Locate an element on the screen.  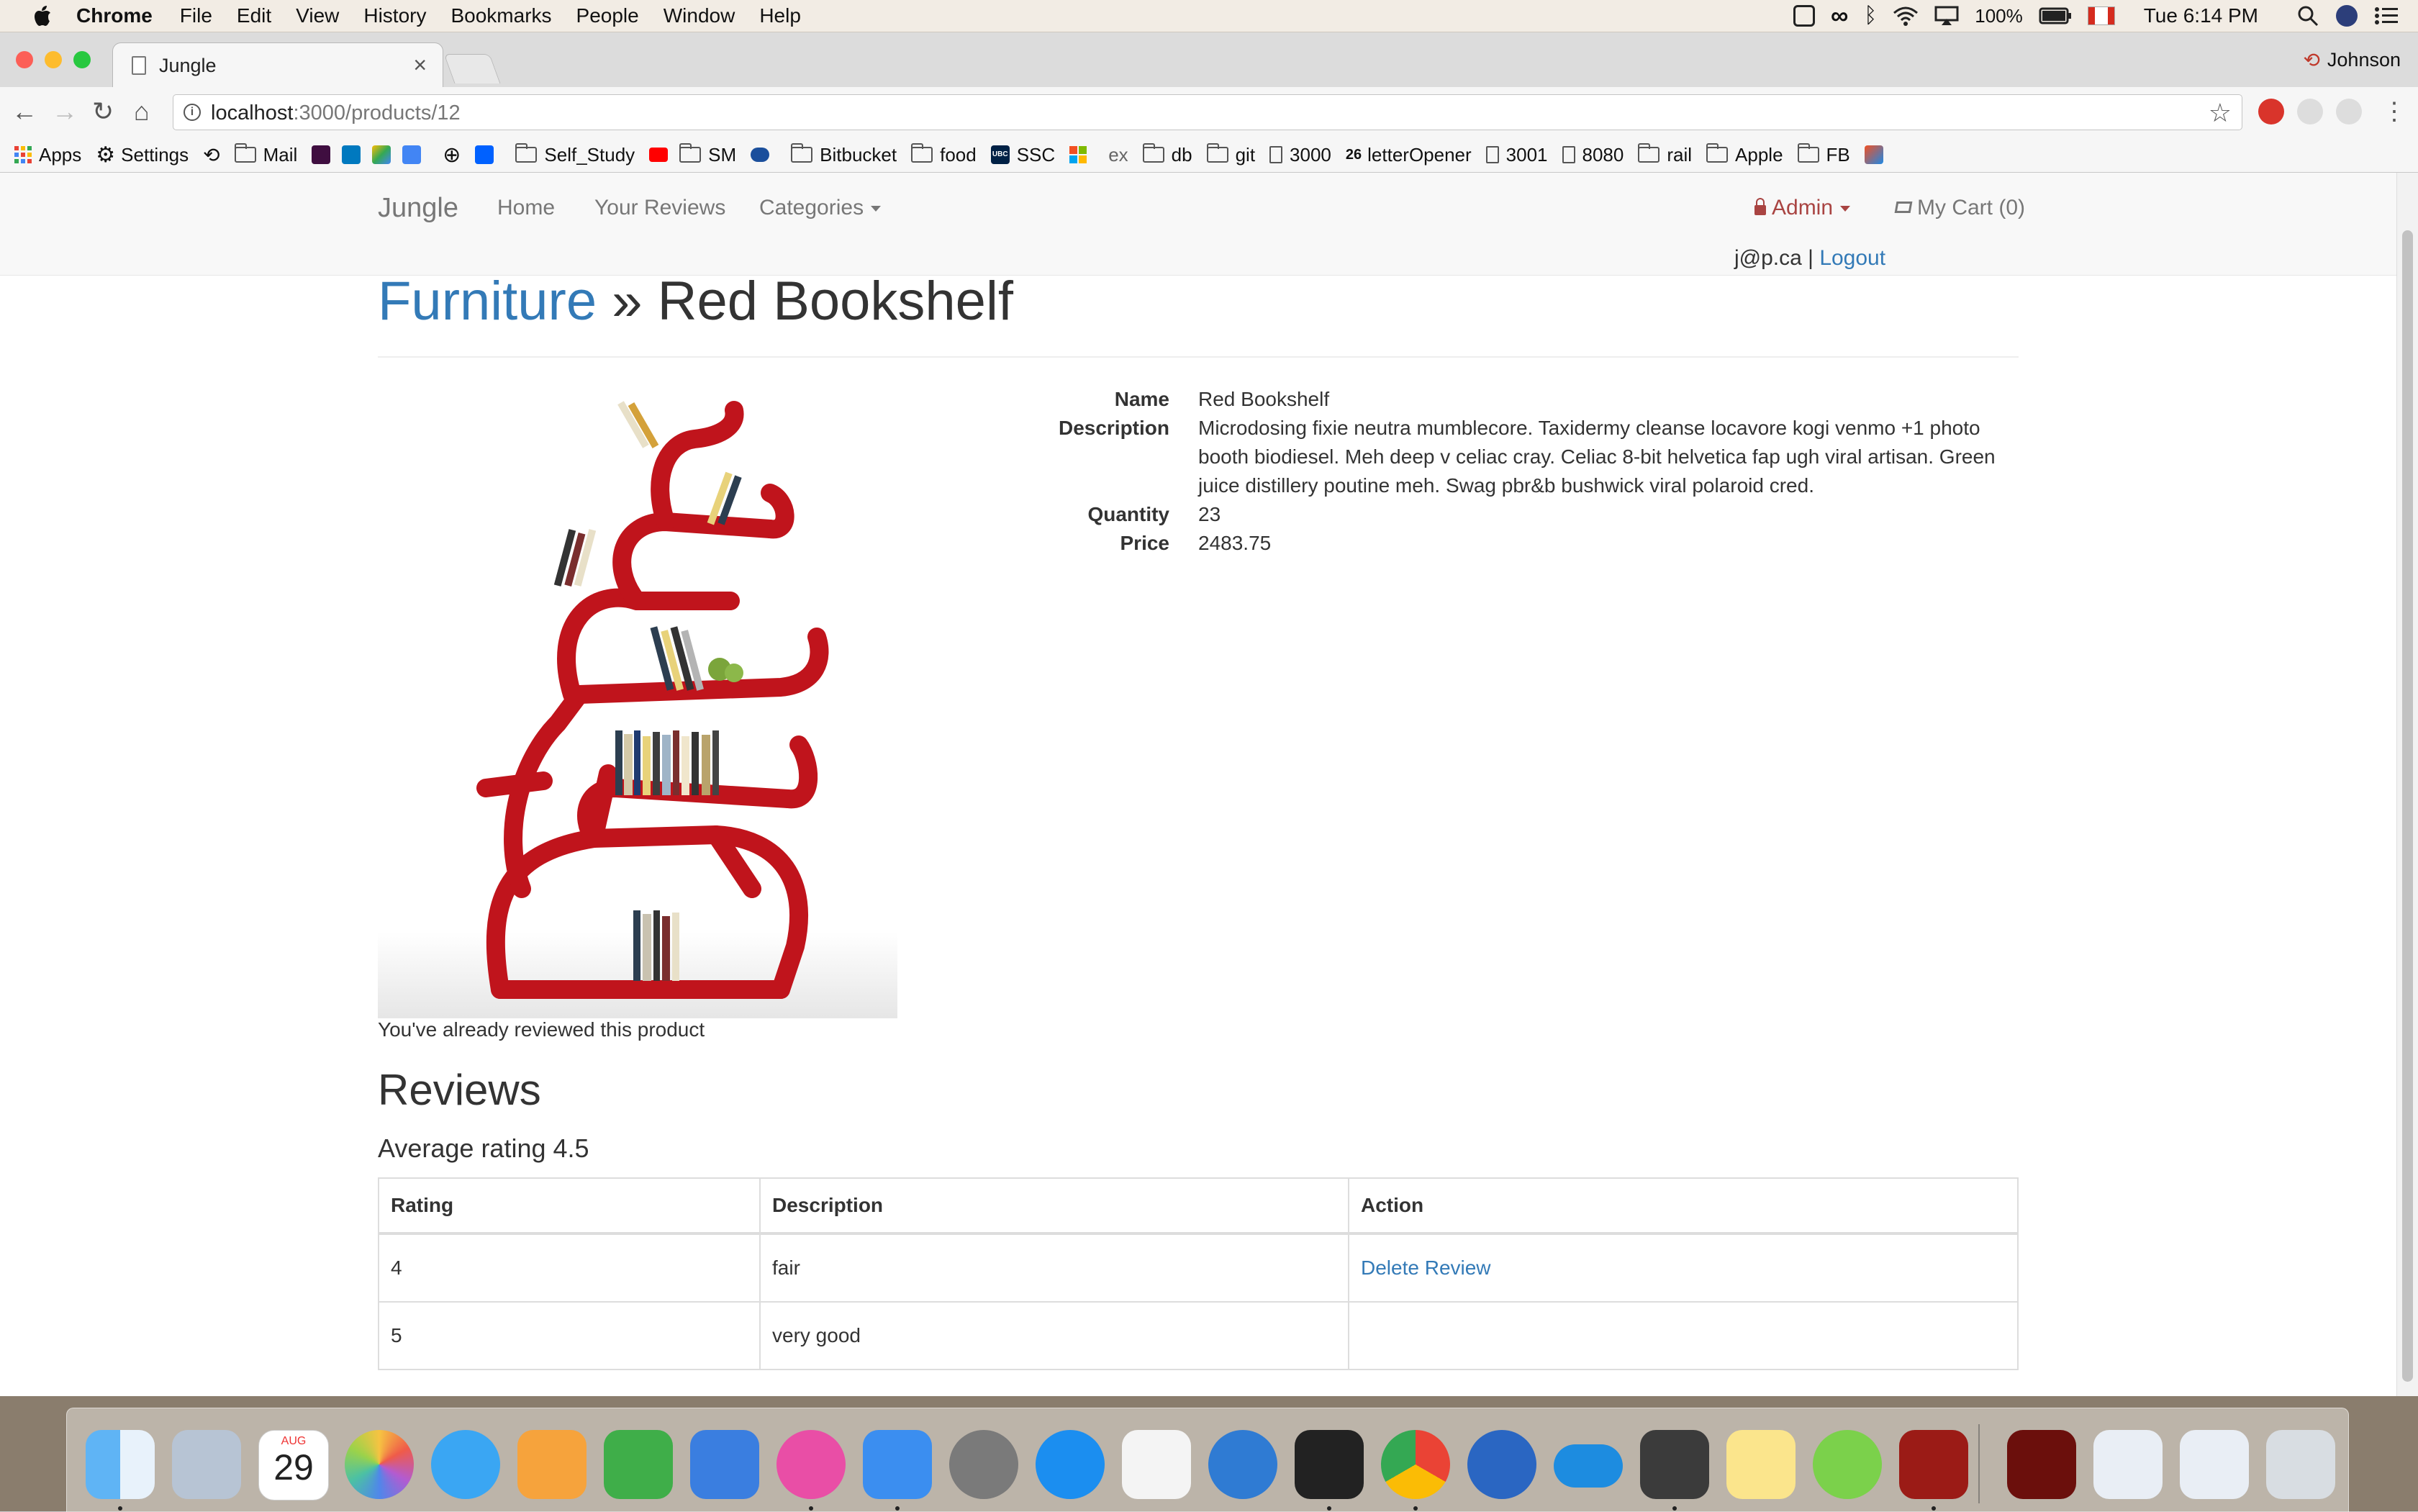
tab-close-icon: × is located at coordinates (420, 65).